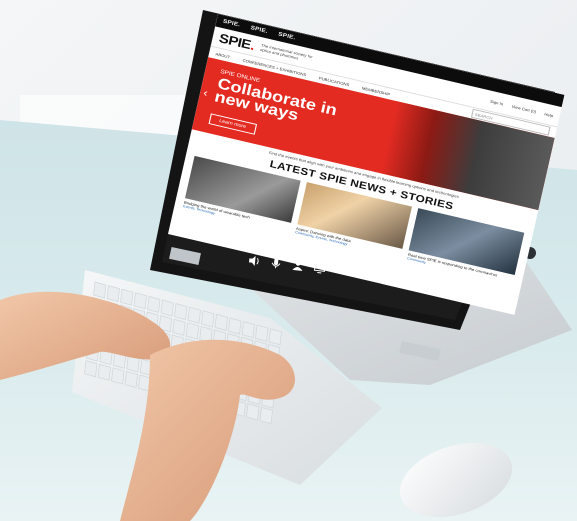 This screenshot has height=521, width=577. What do you see at coordinates (319, 267) in the screenshot?
I see `screen-icon` at bounding box center [319, 267].